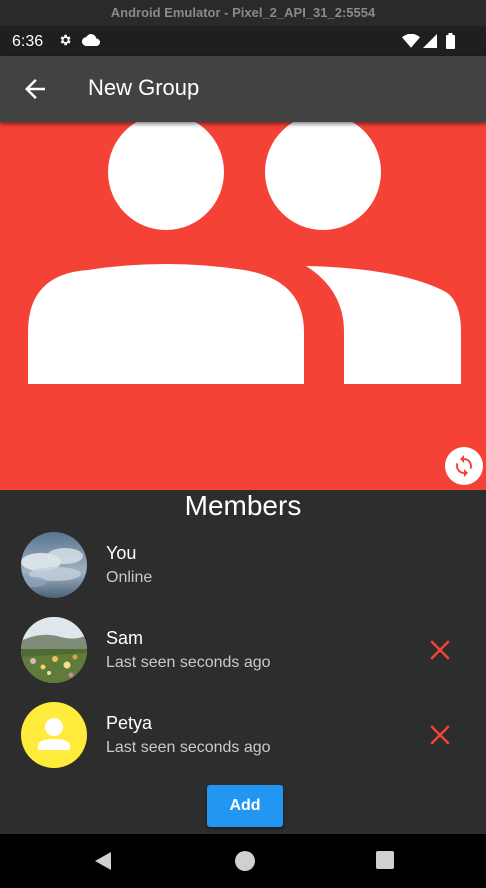  I want to click on status-bar: 6:36, so click(243, 41).